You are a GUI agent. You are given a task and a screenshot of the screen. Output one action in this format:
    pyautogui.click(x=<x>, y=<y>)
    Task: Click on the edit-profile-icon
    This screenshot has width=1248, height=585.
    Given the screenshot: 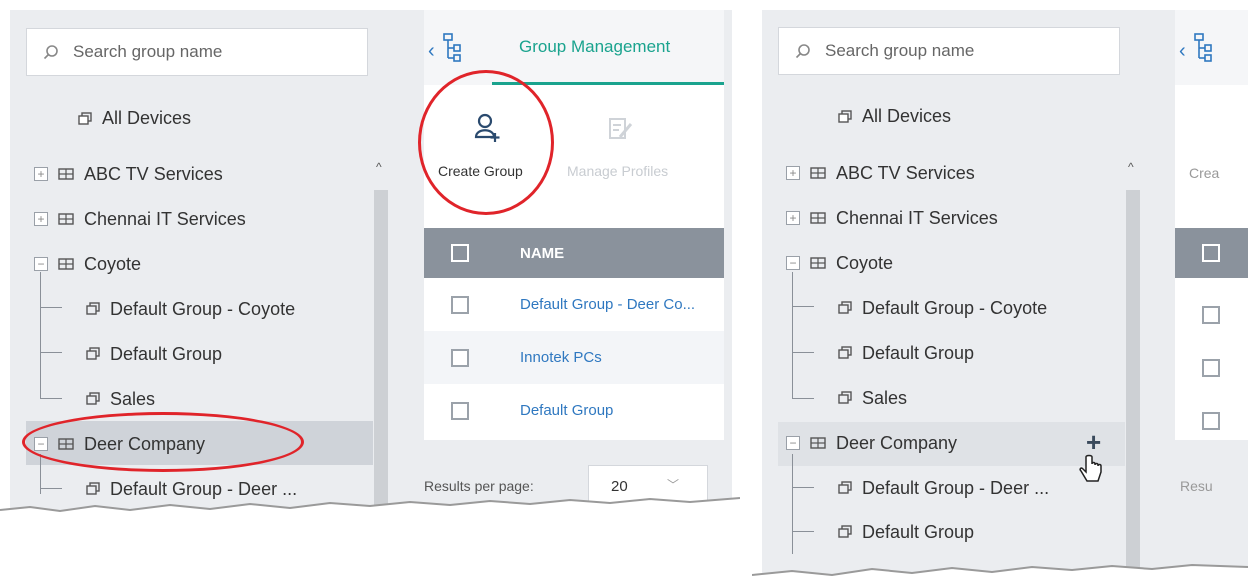 What is the action you would take?
    pyautogui.click(x=621, y=128)
    